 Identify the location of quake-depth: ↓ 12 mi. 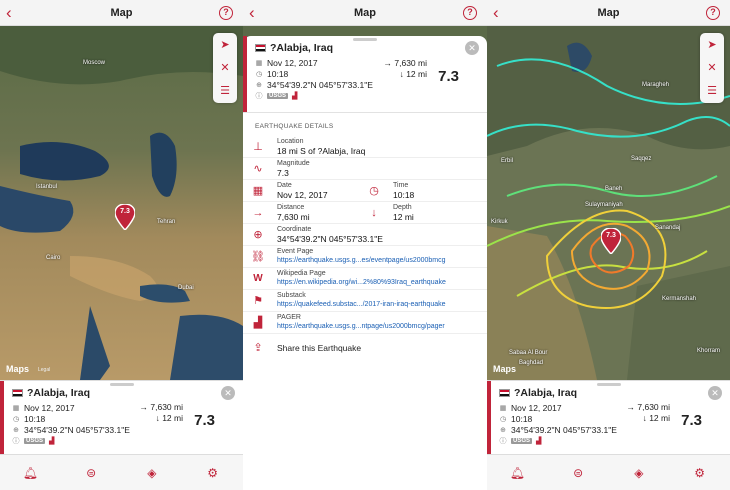
(413, 74).